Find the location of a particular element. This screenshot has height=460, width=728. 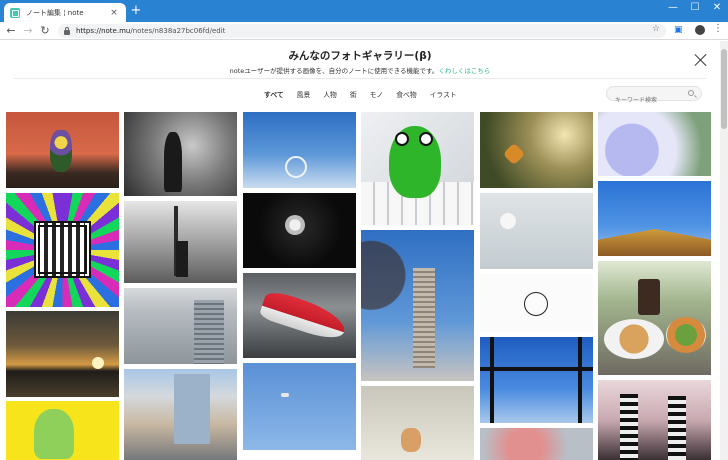

photo-city-buildings is located at coordinates (180, 326).